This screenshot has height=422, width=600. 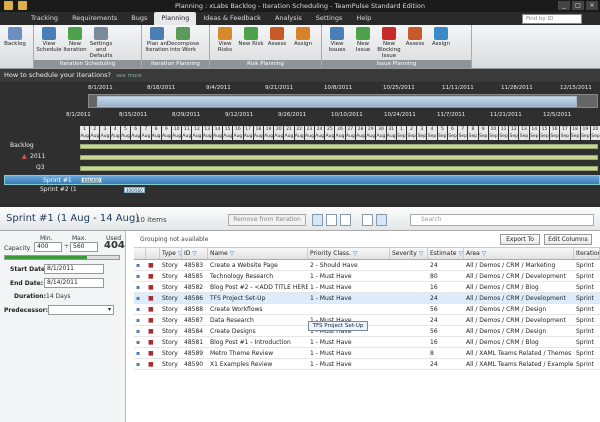 I want to click on timeline-mid-date: 10/24/2011, so click(x=400, y=115).